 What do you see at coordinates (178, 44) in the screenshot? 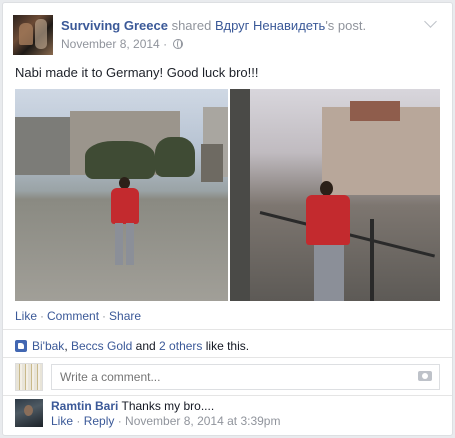
I see `globe-icon` at bounding box center [178, 44].